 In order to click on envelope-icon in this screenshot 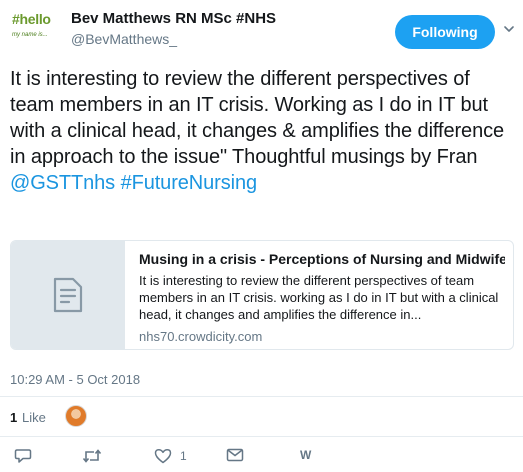, I will do `click(235, 455)`.